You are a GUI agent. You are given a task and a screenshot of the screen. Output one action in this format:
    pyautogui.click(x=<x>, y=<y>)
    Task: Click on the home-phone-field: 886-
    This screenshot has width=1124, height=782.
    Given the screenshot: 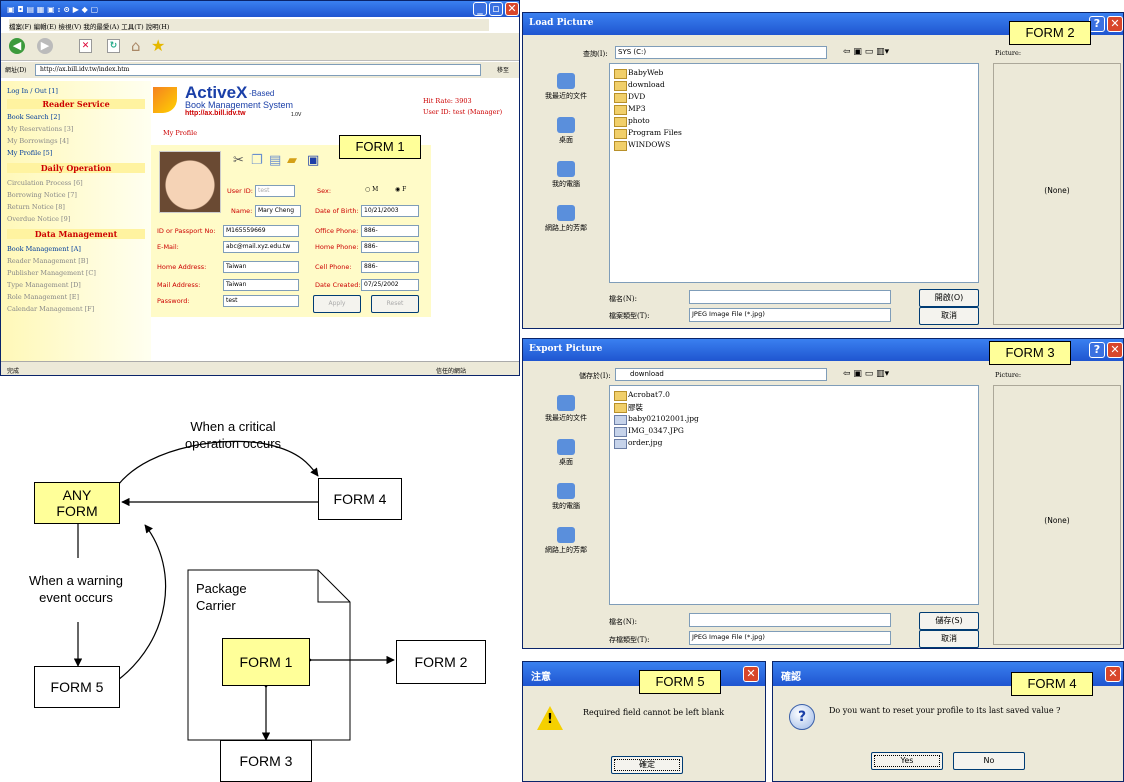 What is the action you would take?
    pyautogui.click(x=390, y=247)
    